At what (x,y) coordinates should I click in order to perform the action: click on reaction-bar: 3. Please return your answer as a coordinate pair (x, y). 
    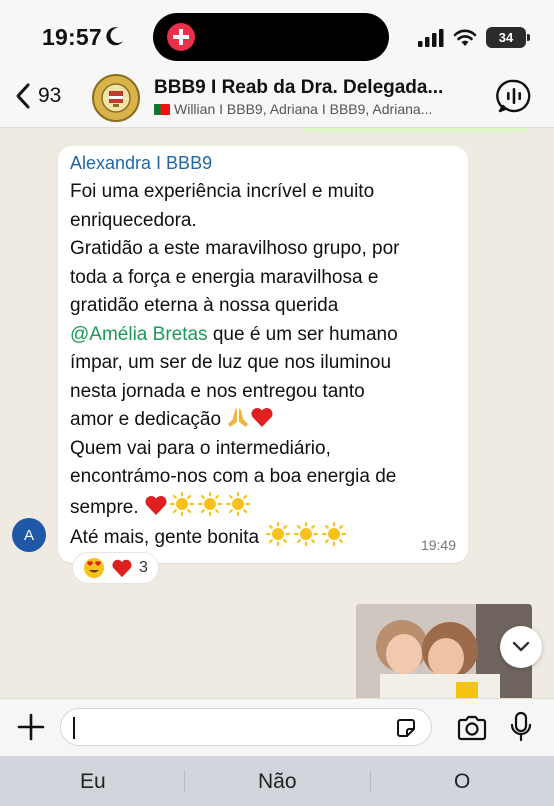
    Looking at the image, I should click on (115, 568).